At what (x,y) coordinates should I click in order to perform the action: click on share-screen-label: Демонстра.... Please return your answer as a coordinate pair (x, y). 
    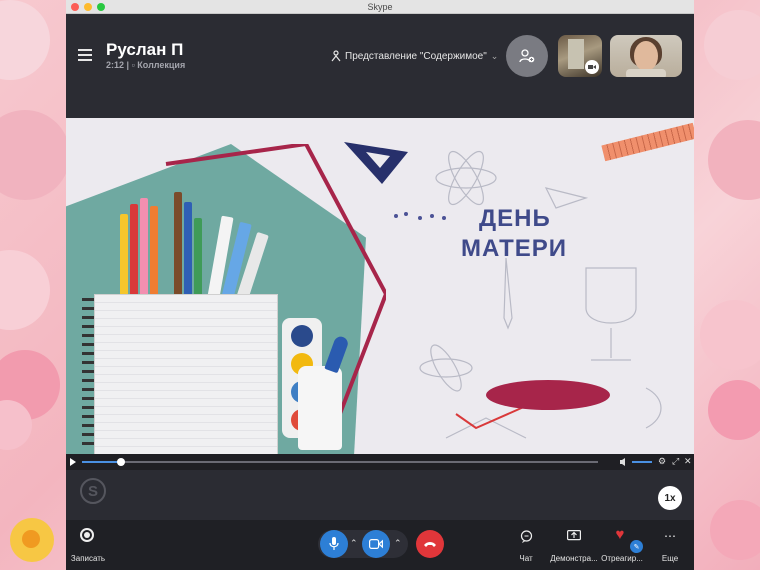
    Looking at the image, I should click on (574, 558).